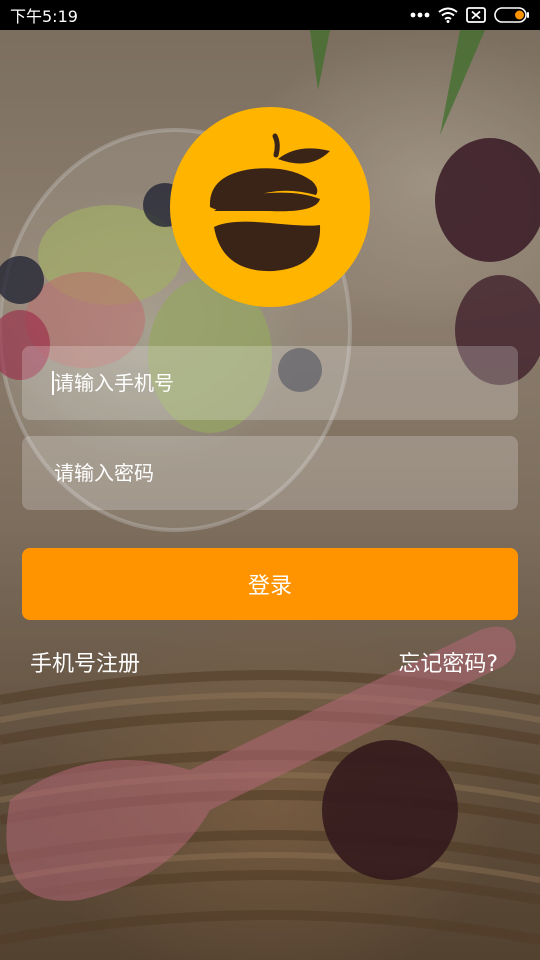  I want to click on forgot-password-link: 忘记密码?, so click(448, 662).